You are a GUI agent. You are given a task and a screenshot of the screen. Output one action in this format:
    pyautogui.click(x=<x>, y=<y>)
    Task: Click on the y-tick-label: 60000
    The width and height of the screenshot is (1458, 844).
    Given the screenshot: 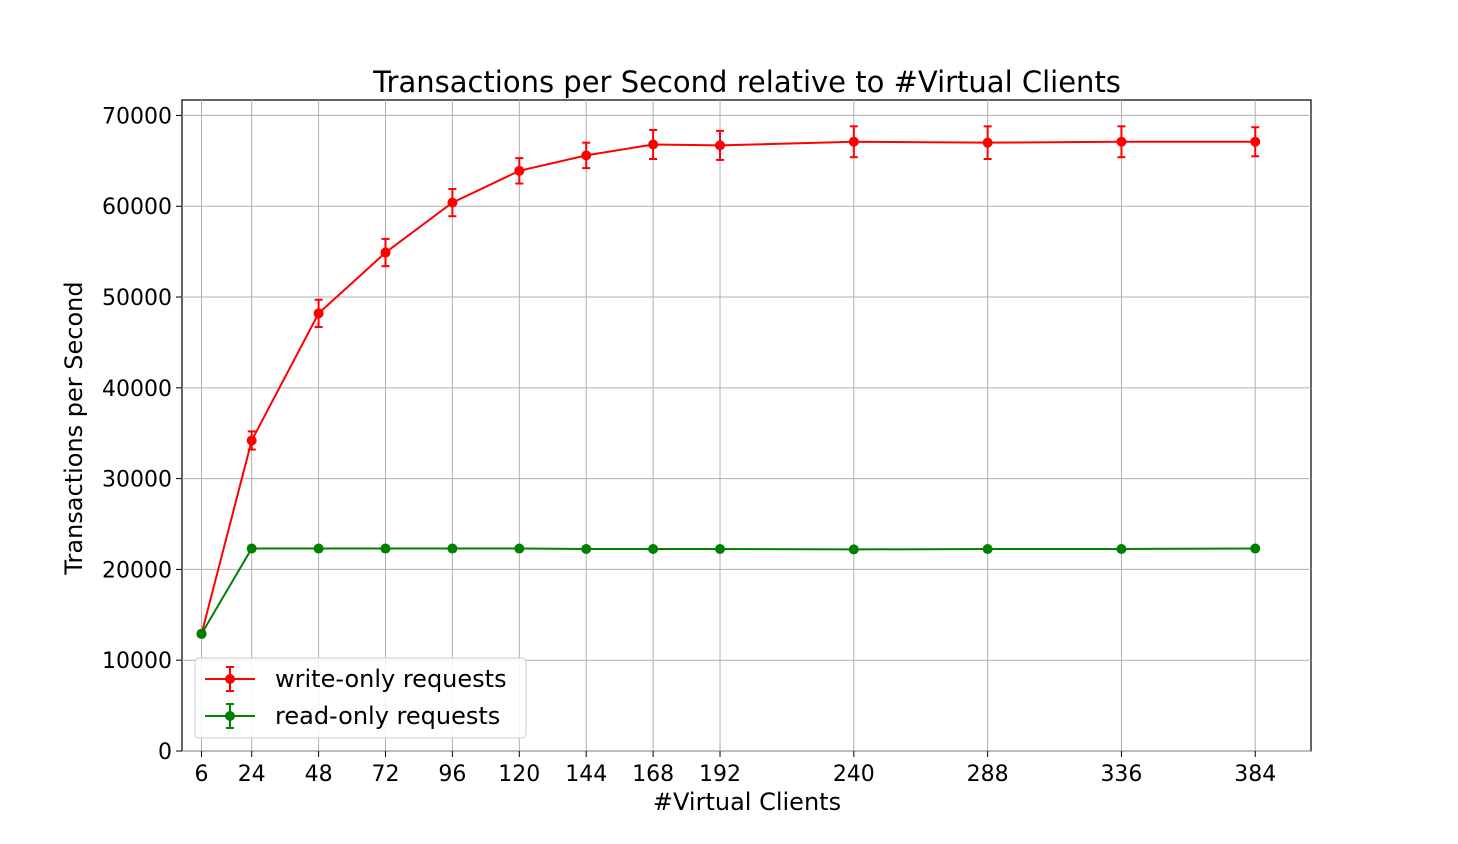 What is the action you would take?
    pyautogui.click(x=137, y=207)
    